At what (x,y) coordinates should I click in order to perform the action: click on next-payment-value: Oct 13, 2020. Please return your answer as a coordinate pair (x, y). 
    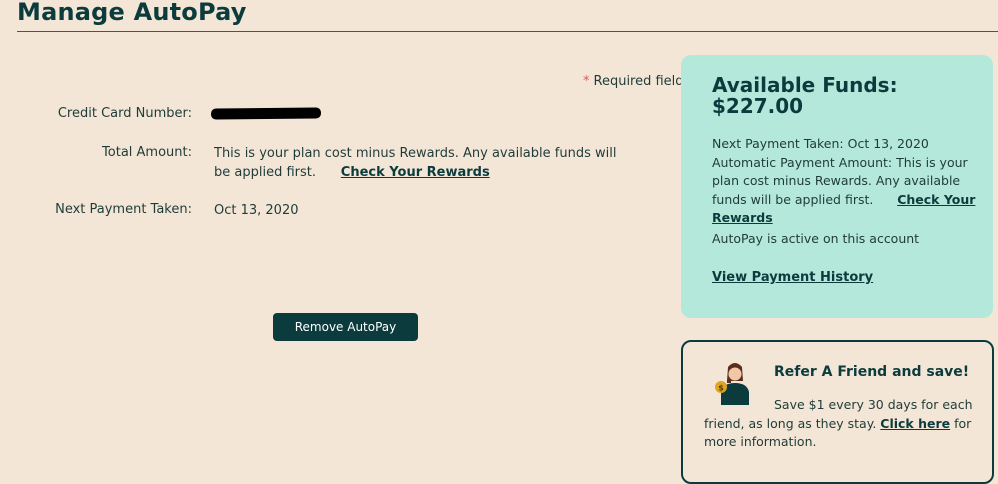
    Looking at the image, I should click on (256, 210).